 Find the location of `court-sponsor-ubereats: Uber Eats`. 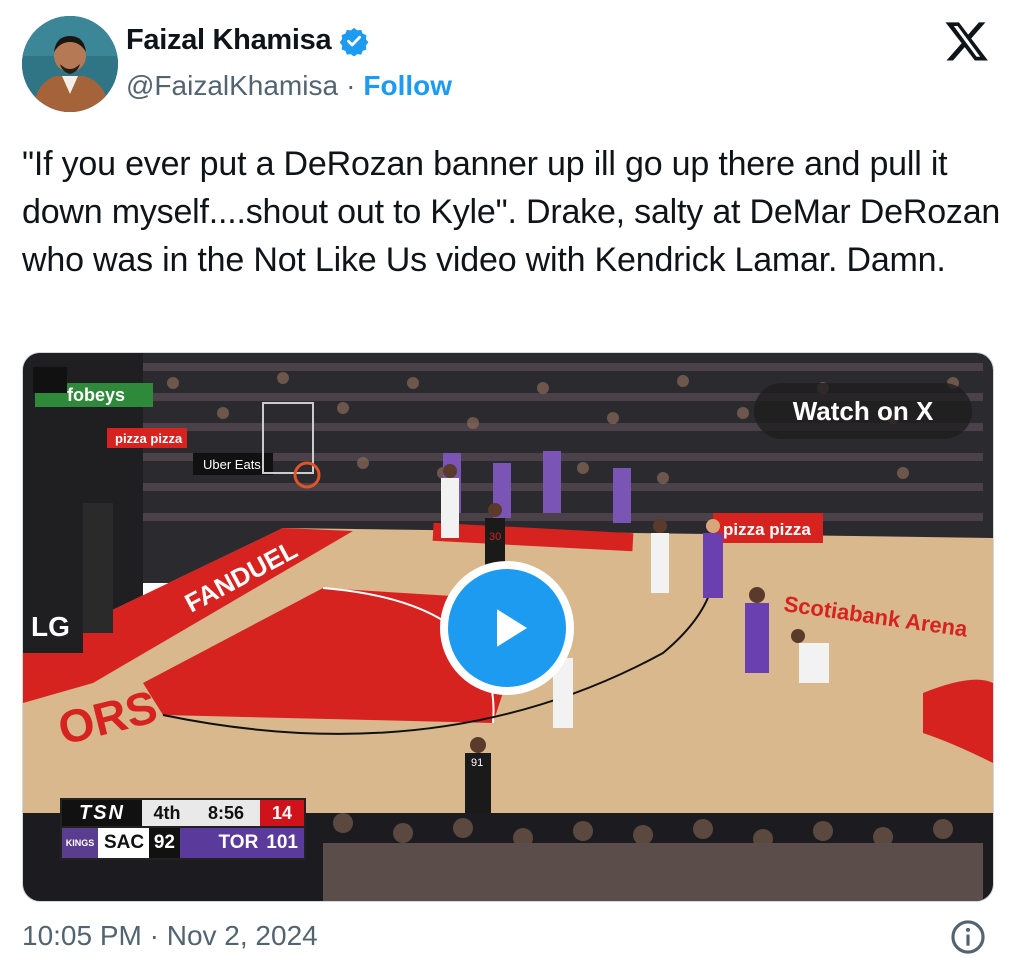

court-sponsor-ubereats: Uber Eats is located at coordinates (232, 464).